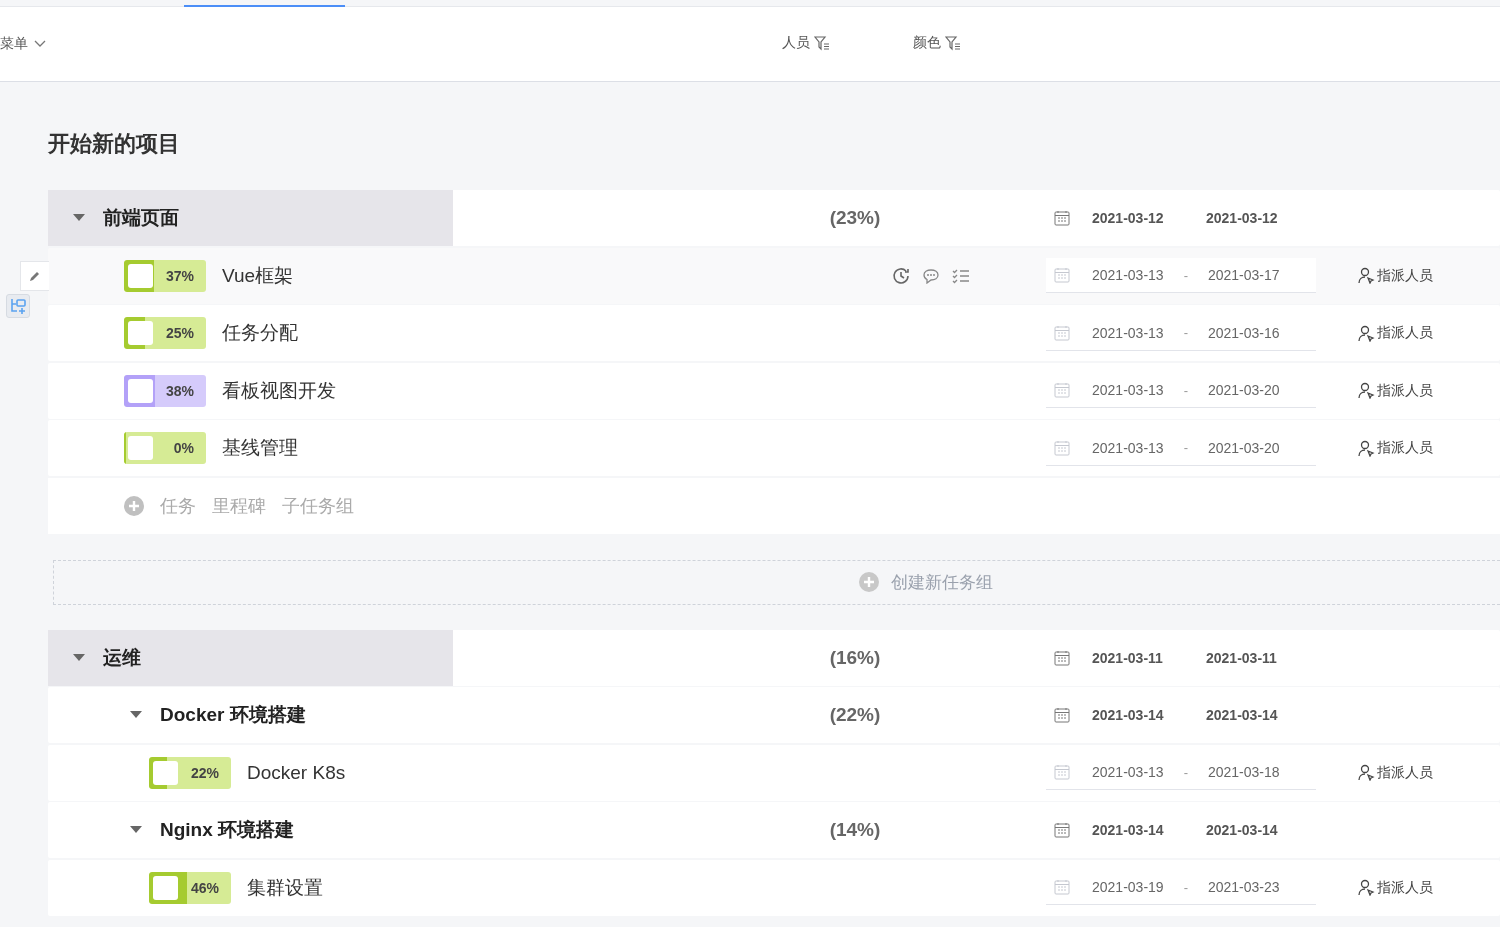 Image resolution: width=1500 pixels, height=927 pixels. I want to click on clock-icon, so click(901, 275).